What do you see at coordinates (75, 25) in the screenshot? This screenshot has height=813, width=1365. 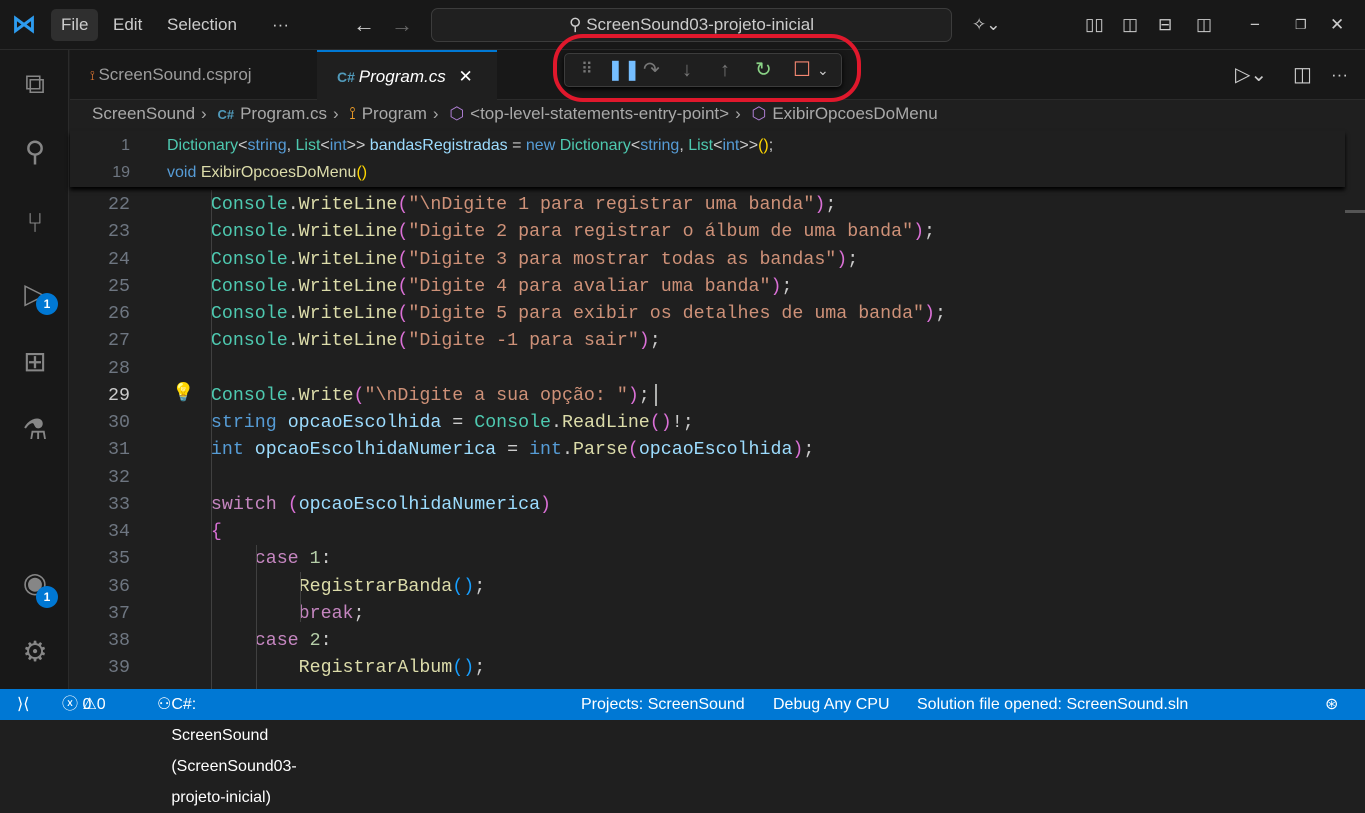 I see `menu-file: File` at bounding box center [75, 25].